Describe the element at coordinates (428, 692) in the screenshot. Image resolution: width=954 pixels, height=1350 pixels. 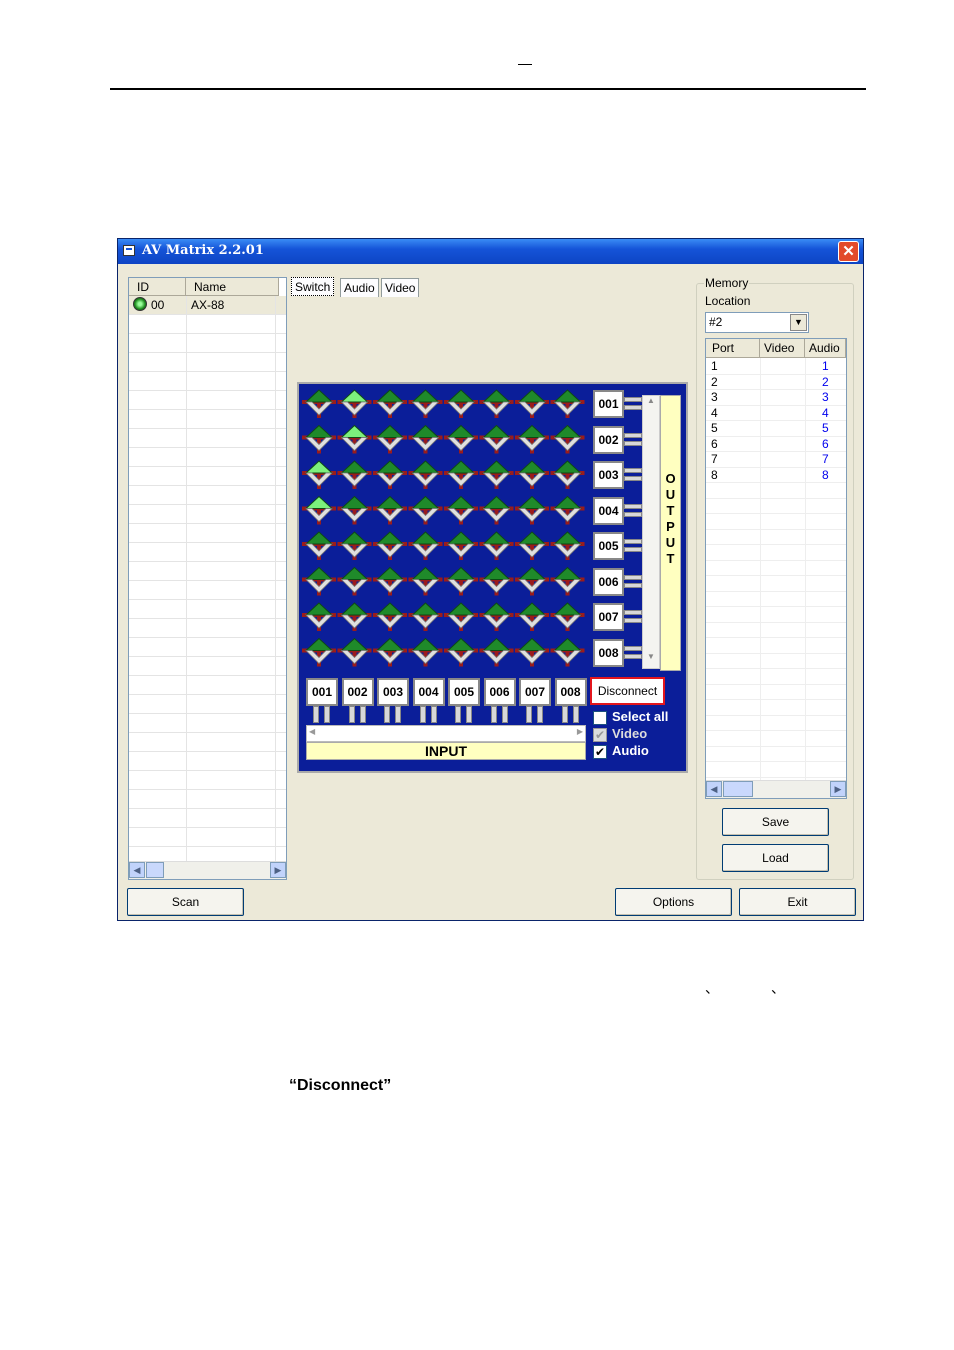
I see `input-button-004: 004` at that location.